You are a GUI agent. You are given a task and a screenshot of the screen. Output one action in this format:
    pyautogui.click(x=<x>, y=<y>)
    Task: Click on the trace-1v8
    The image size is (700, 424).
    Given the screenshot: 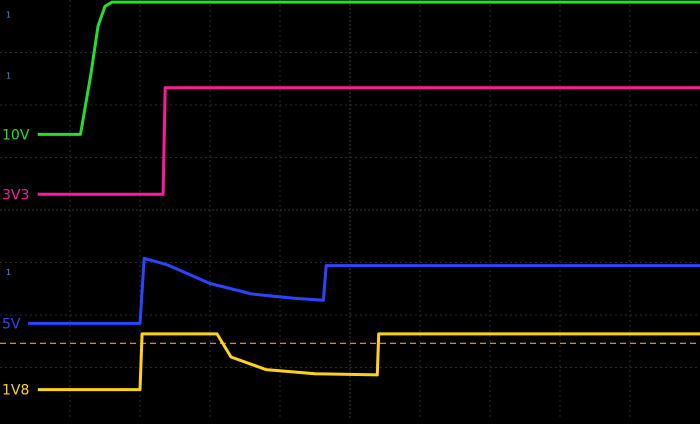 What is the action you would take?
    pyautogui.click(x=368, y=362)
    